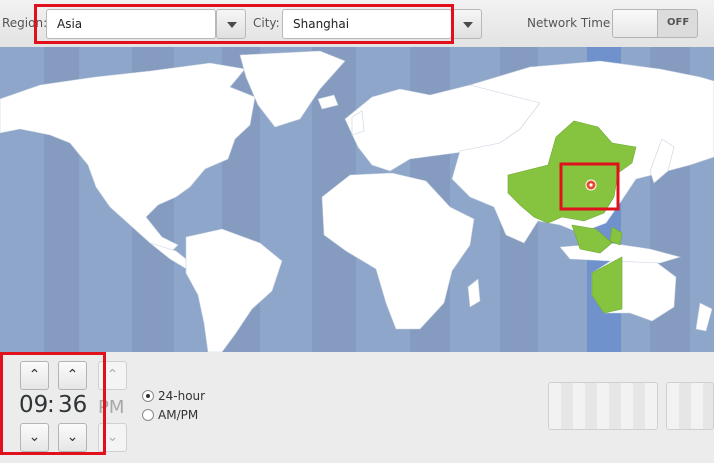 The height and width of the screenshot is (463, 714). Describe the element at coordinates (569, 23) in the screenshot. I see `network-time-label: Network Time` at that location.